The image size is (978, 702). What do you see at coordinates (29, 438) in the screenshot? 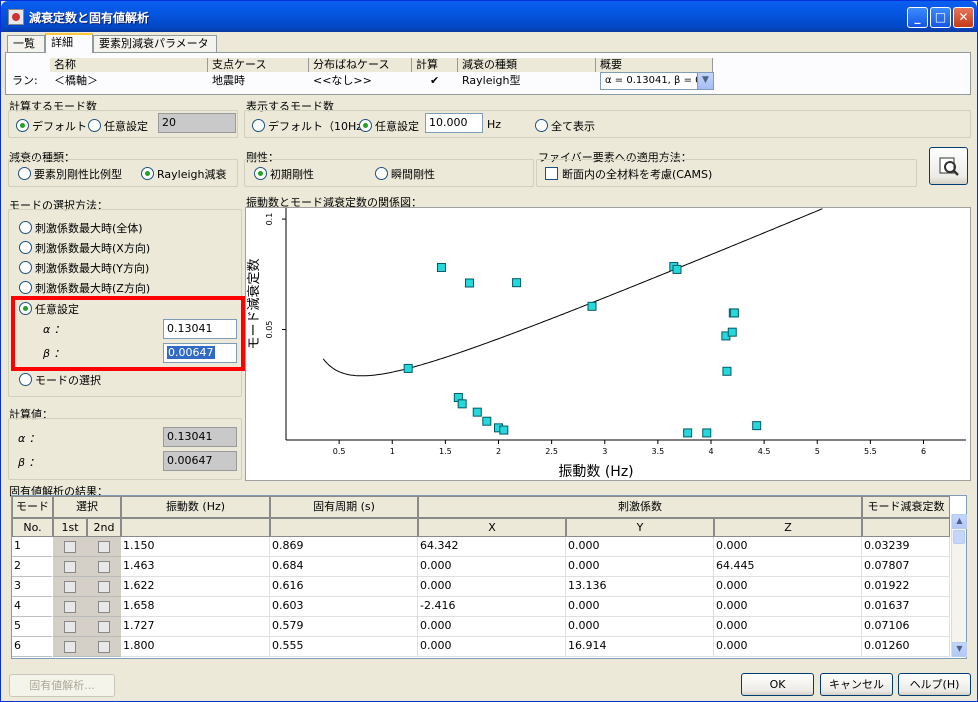
I see `calc-alpha-label: α ：` at bounding box center [29, 438].